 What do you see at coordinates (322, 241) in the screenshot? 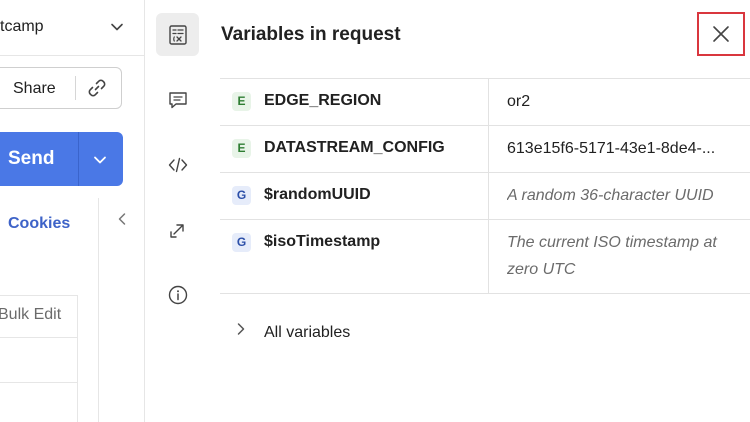
I see `variable-name: $isoTimestamp` at bounding box center [322, 241].